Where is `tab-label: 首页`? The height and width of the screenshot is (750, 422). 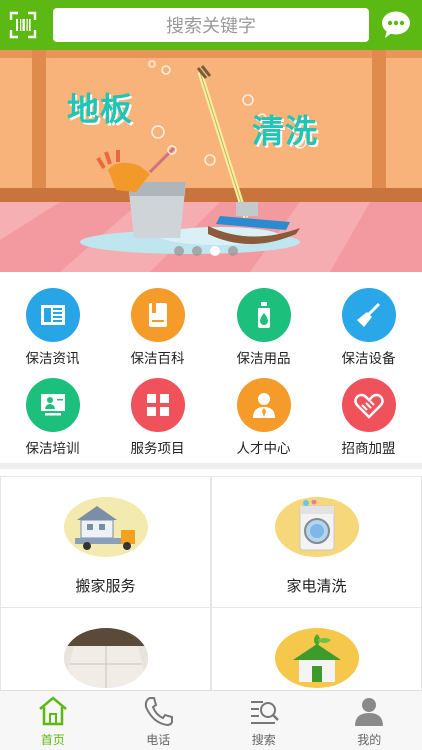
tab-label: 首页 is located at coordinates (52, 740).